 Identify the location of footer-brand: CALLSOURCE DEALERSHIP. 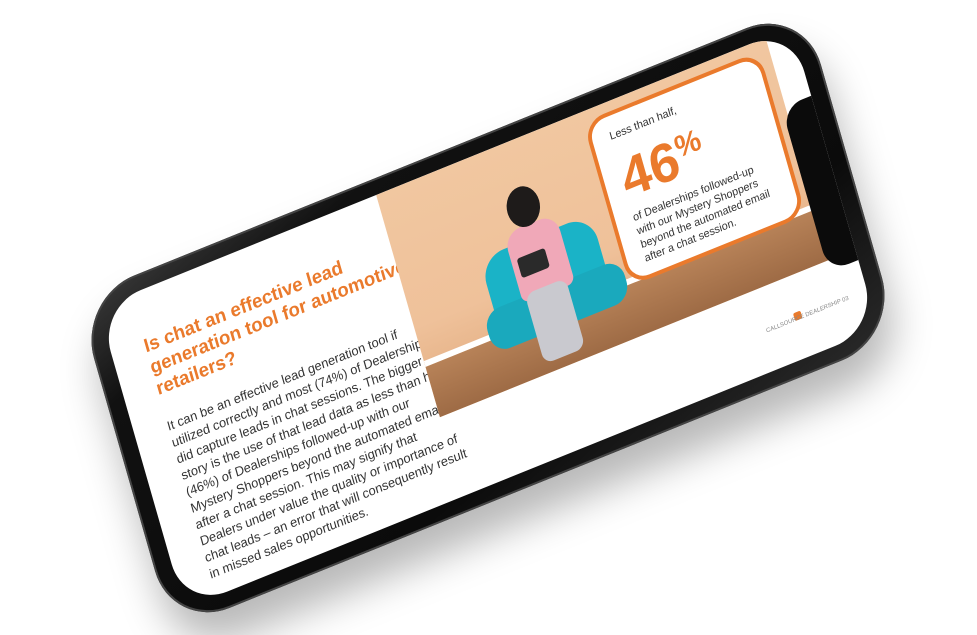
(803, 316).